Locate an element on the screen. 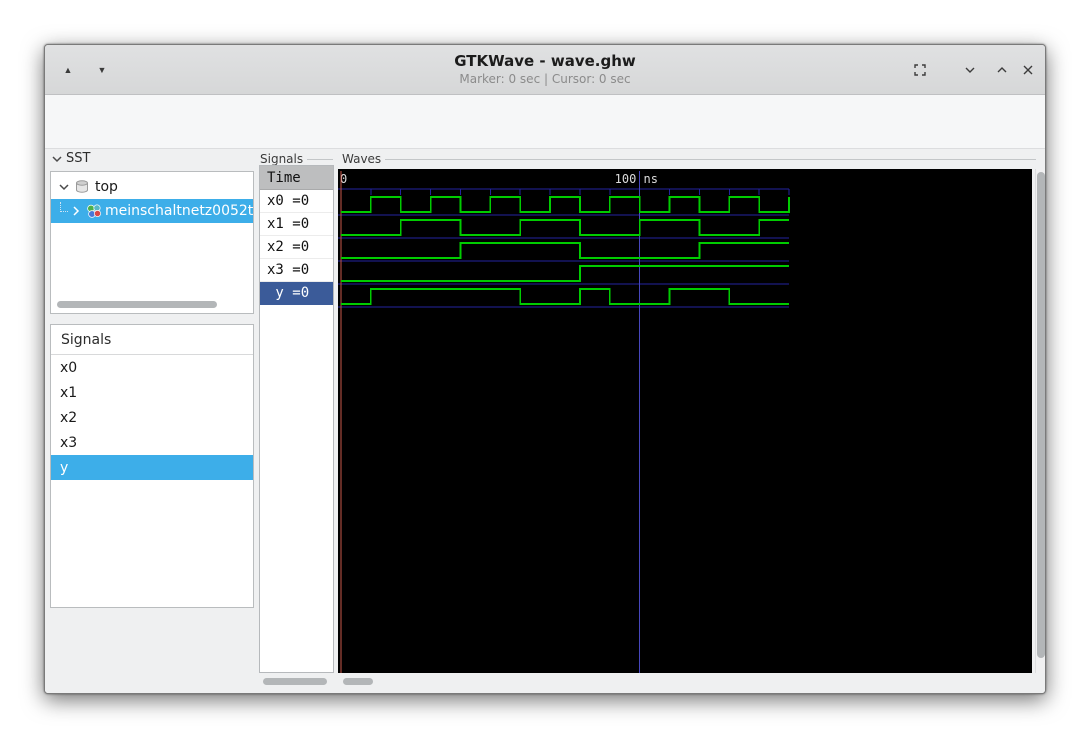 The height and width of the screenshot is (738, 1090). maximize-button is located at coordinates (920, 70).